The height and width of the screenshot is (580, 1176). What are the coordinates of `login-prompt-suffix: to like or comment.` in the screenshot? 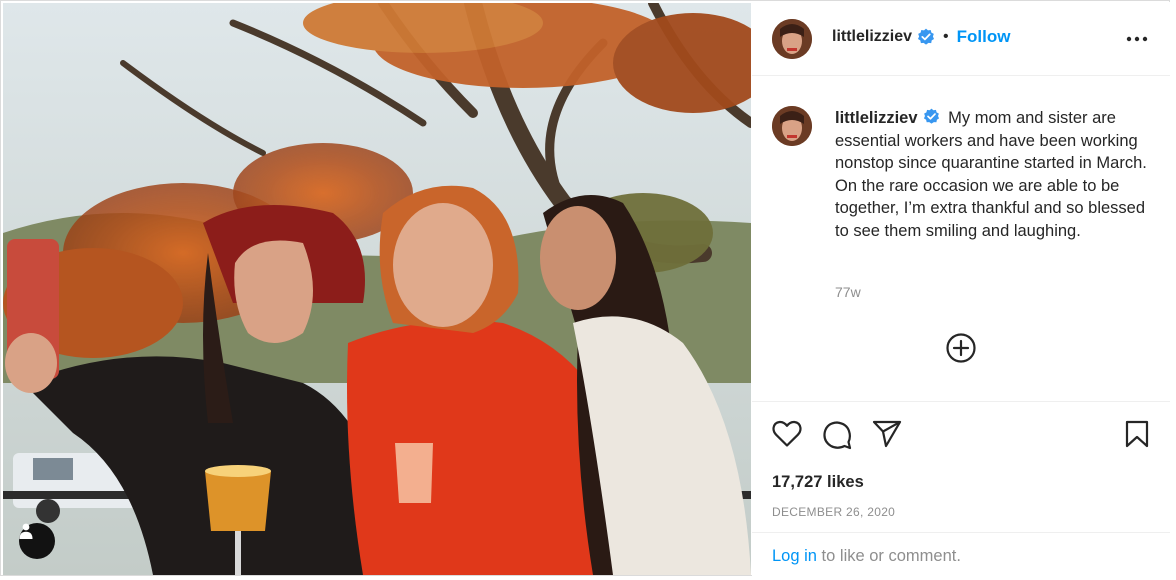 It's located at (888, 556).